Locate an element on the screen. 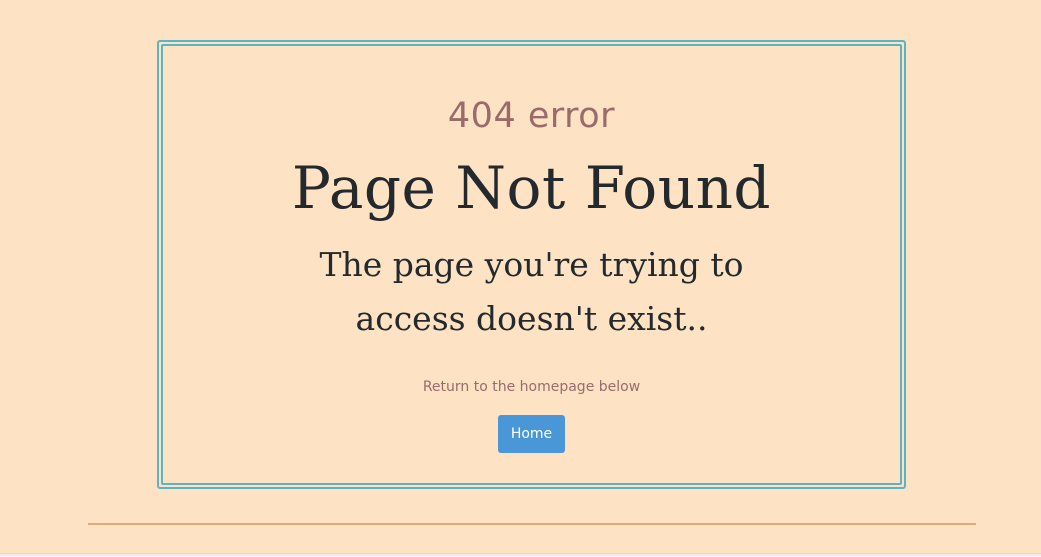 The width and height of the screenshot is (1041, 557). footer-divider is located at coordinates (532, 524).